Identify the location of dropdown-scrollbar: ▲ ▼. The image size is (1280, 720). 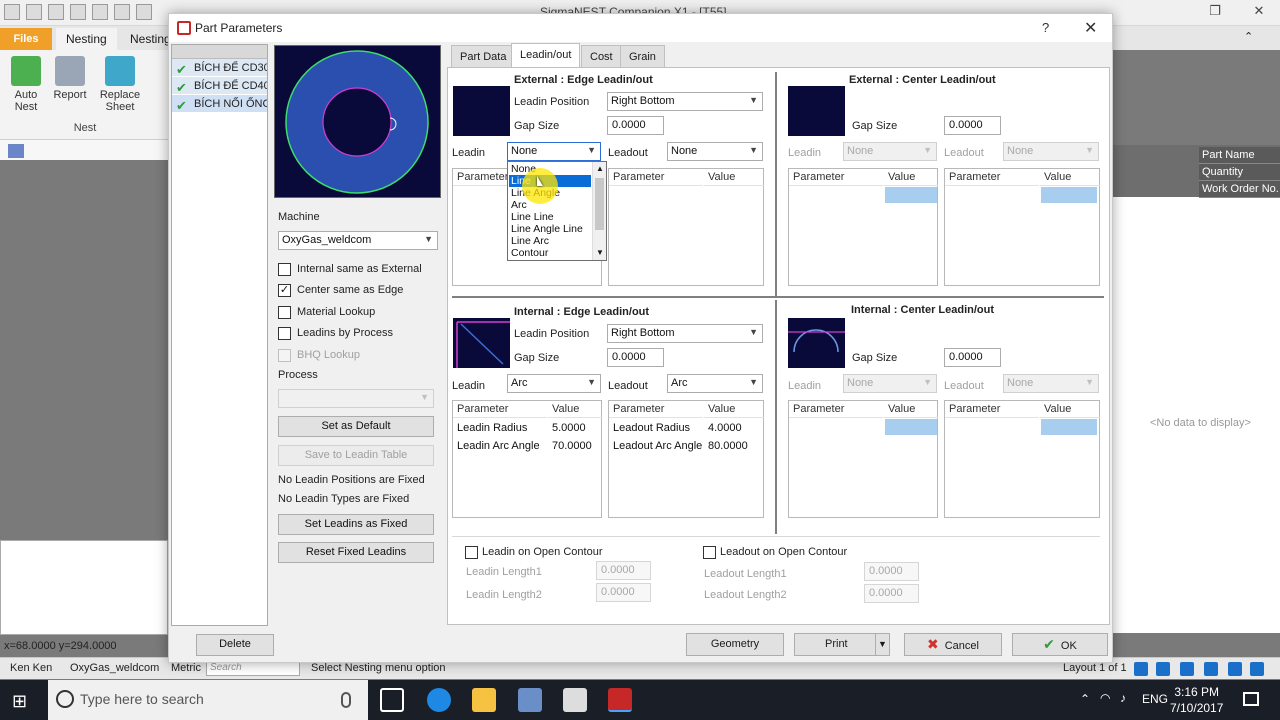
(599, 211).